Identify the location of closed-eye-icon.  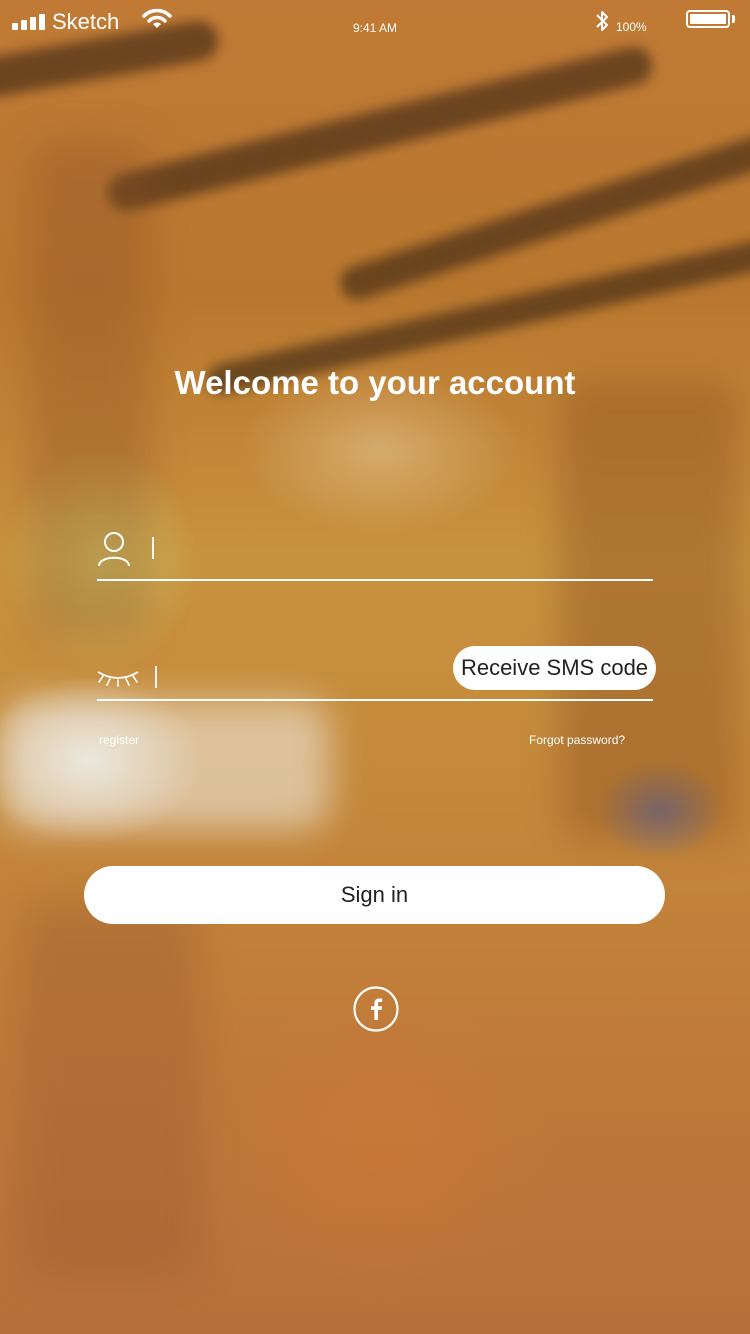
(118, 679).